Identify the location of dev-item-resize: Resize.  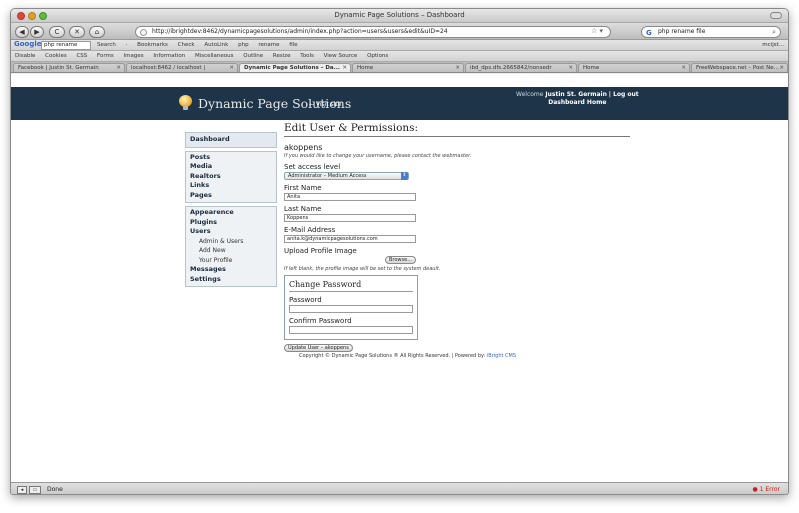
(282, 56).